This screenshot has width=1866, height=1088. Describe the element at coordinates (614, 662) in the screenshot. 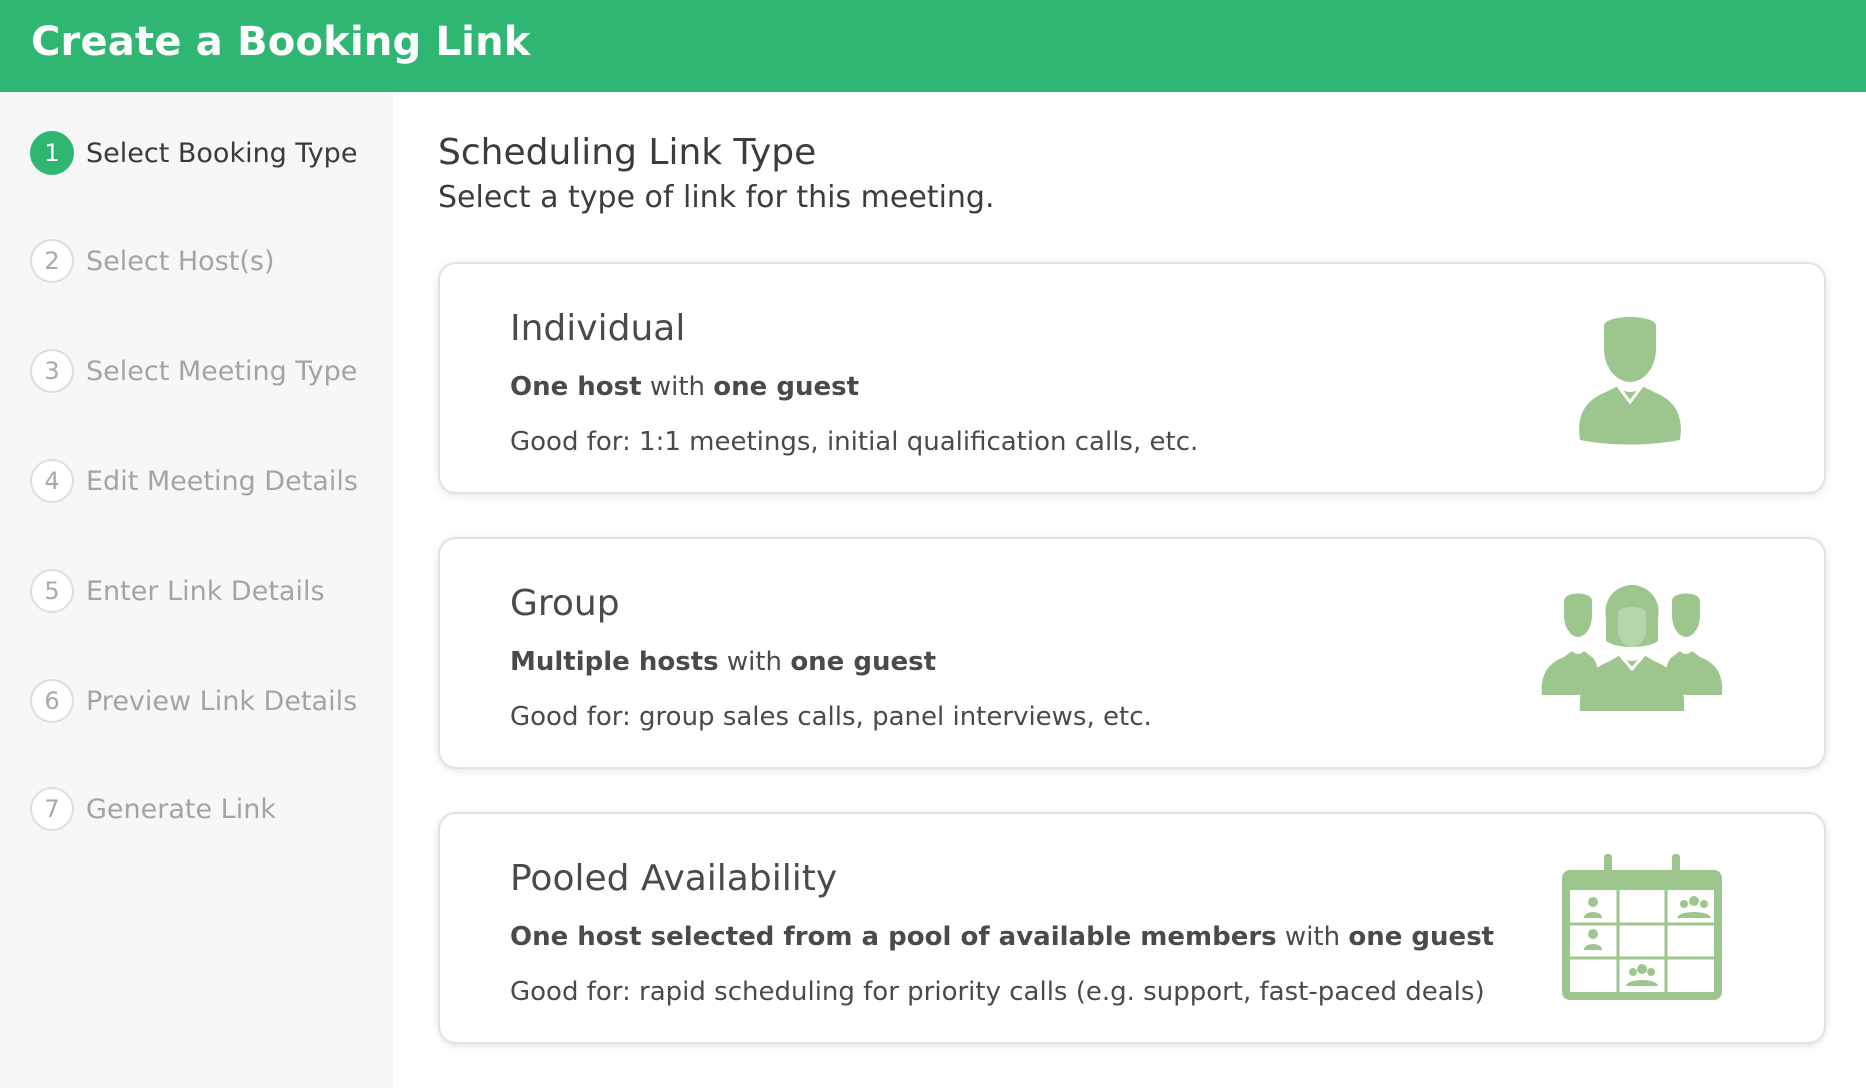

I see `card-desc-bold: Multiple hosts` at that location.